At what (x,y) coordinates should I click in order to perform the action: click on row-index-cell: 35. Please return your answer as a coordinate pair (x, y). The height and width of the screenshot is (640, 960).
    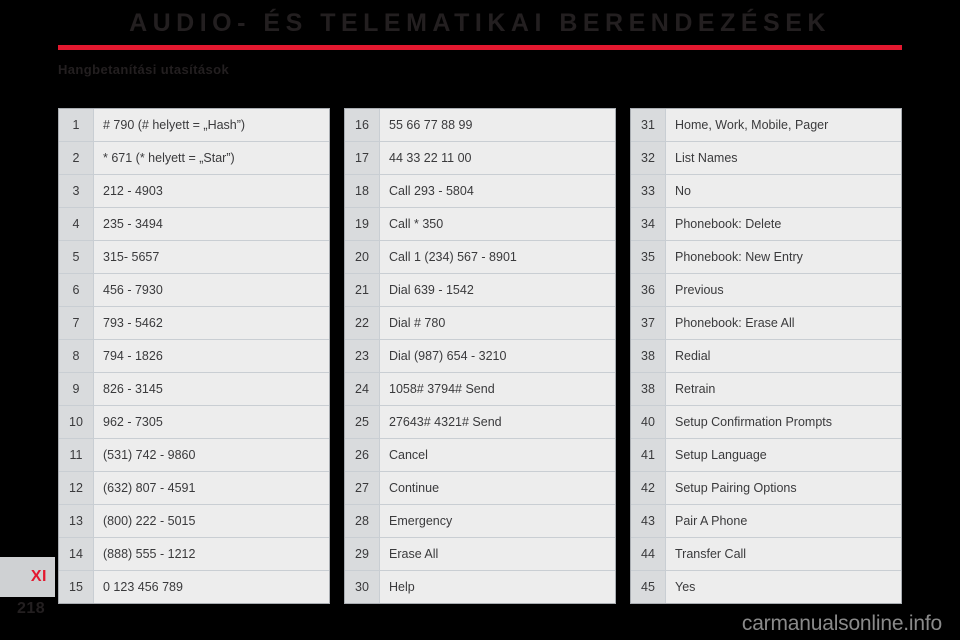
    Looking at the image, I should click on (648, 257).